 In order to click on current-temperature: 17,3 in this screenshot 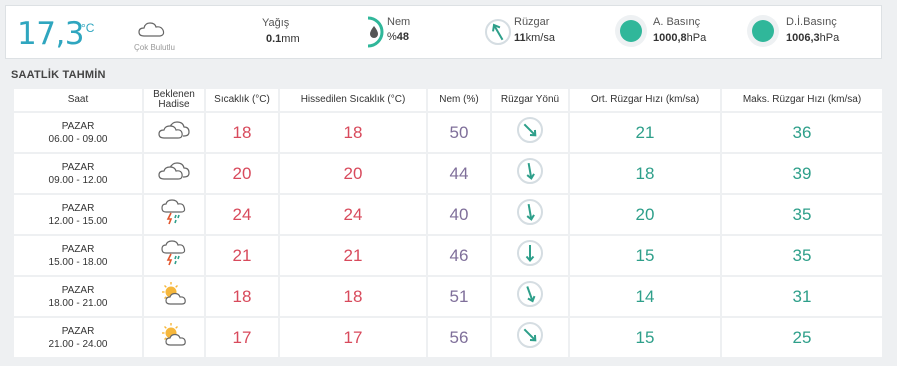, I will do `click(51, 34)`.